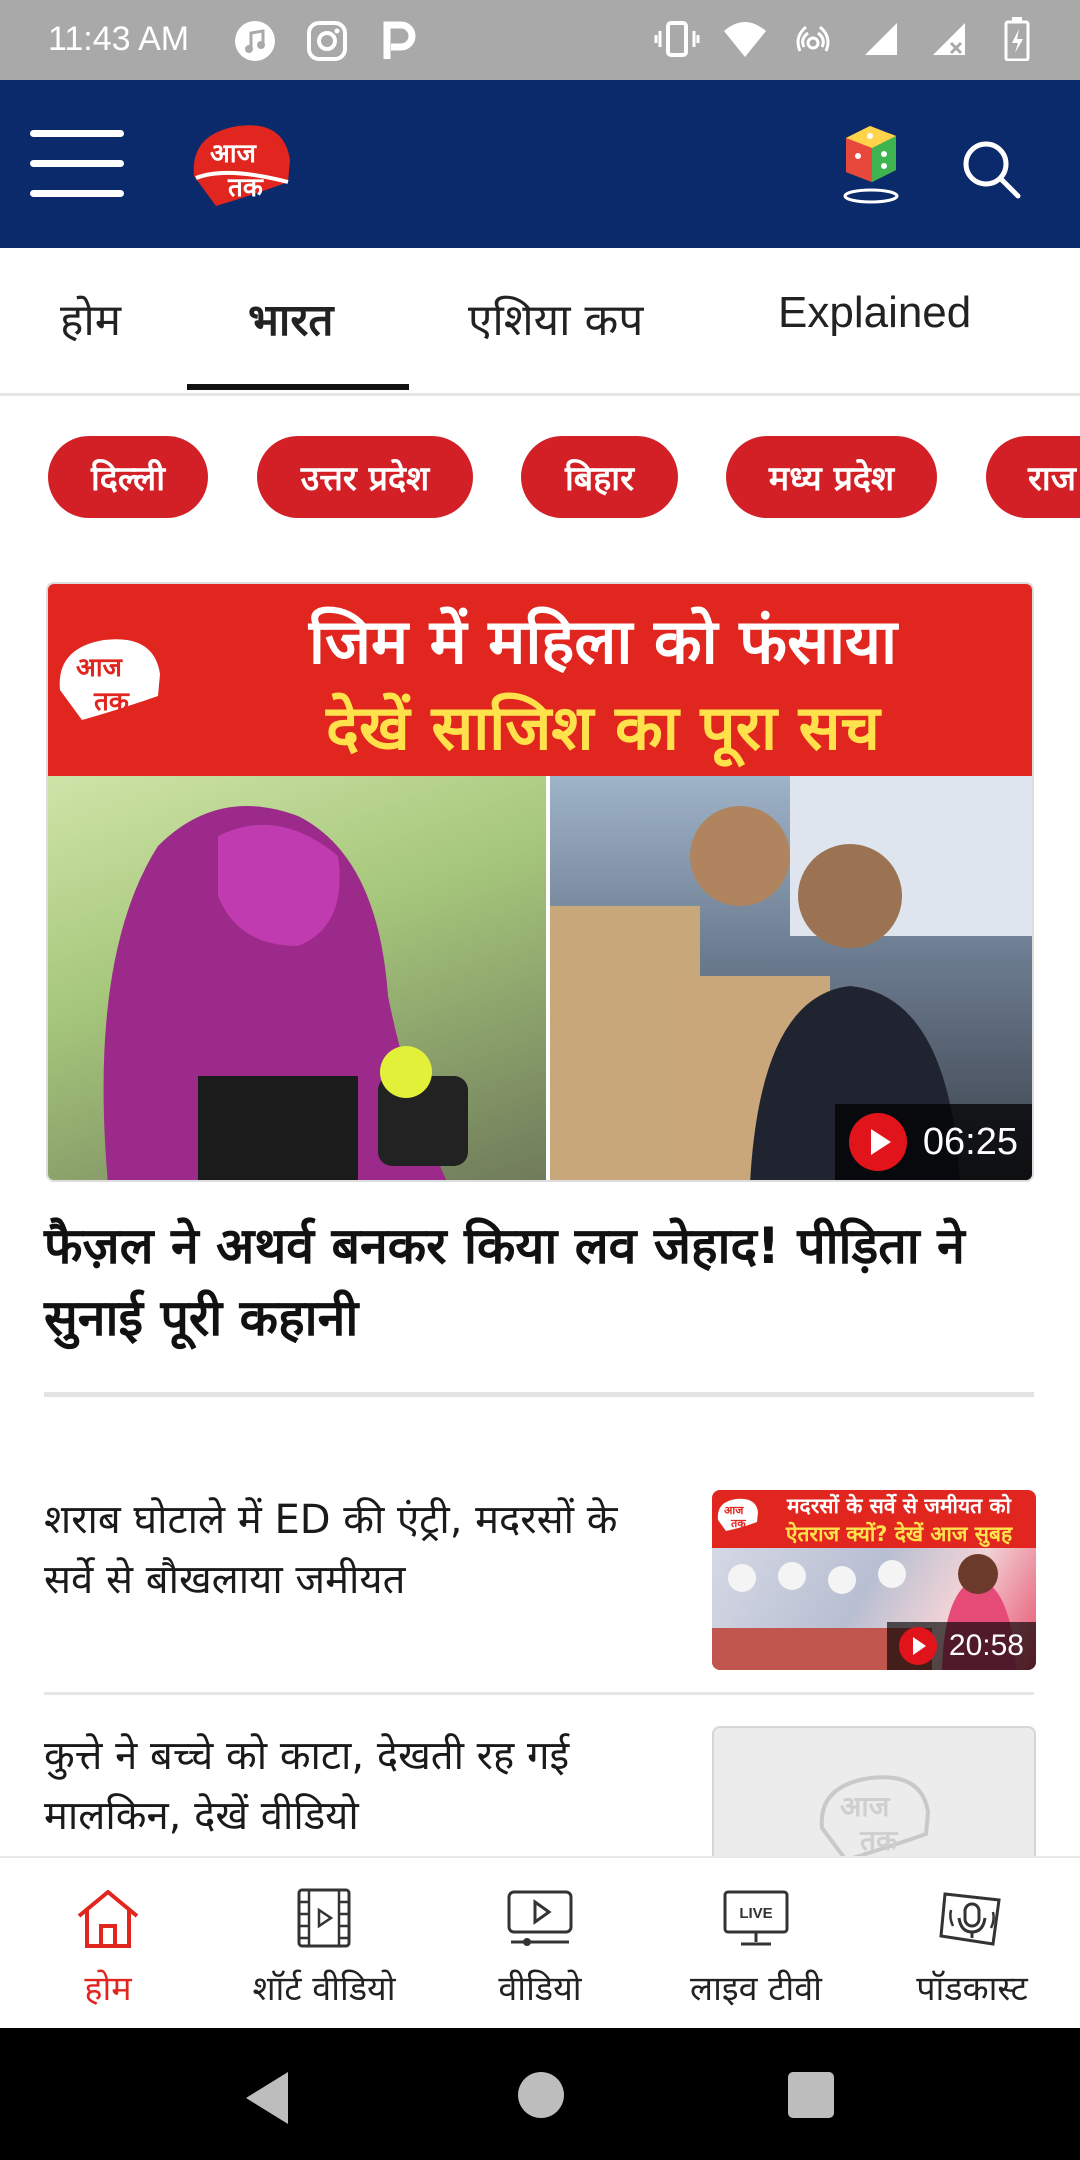 The height and width of the screenshot is (2160, 1080). I want to click on home-circle-icon, so click(541, 2095).